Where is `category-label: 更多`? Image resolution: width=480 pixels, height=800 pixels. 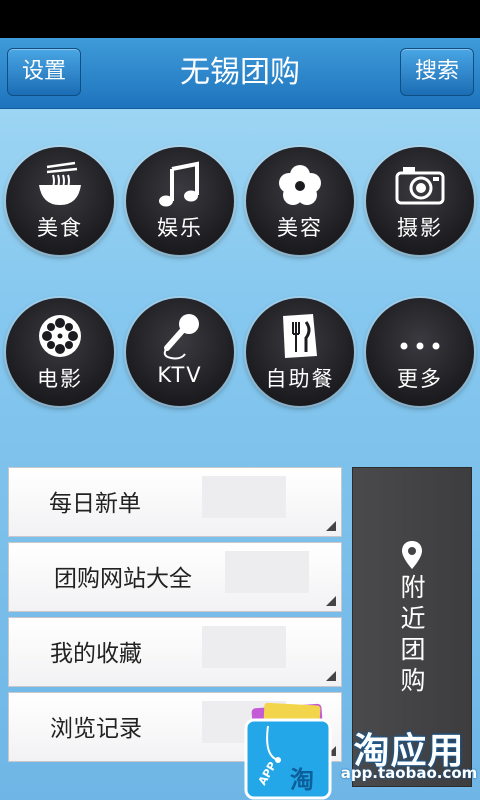 category-label: 更多 is located at coordinates (420, 379).